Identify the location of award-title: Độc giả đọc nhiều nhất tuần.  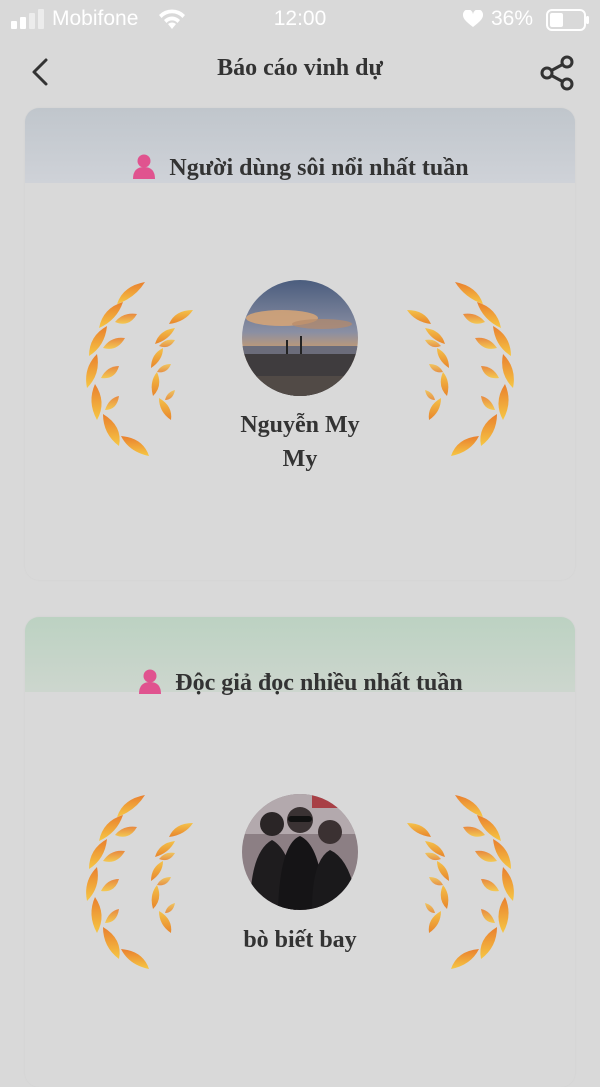
(300, 682).